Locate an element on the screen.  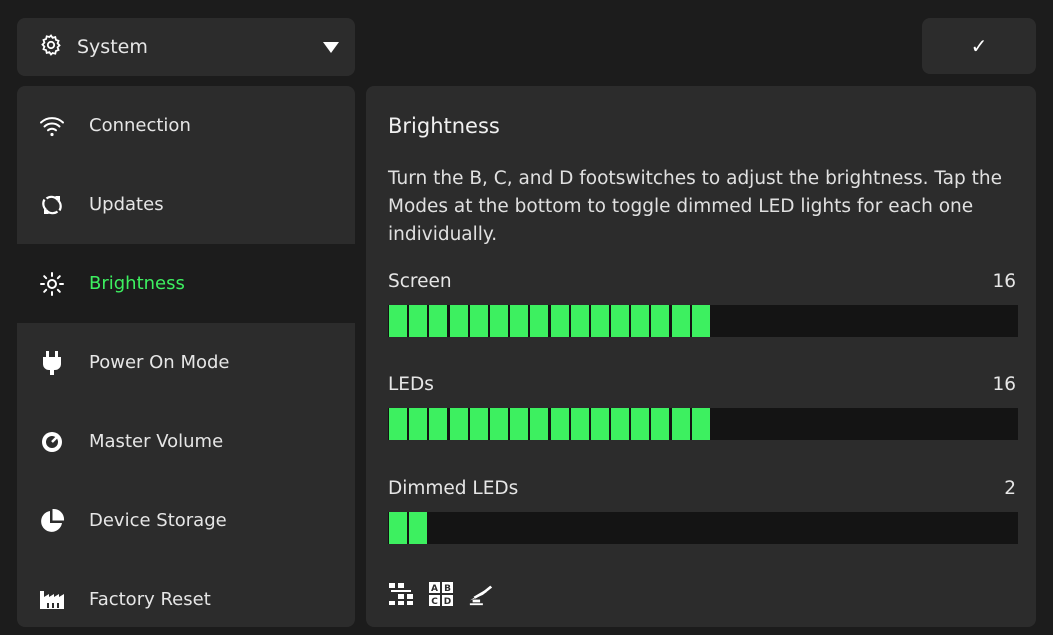
chevron-down-icon is located at coordinates (331, 47).